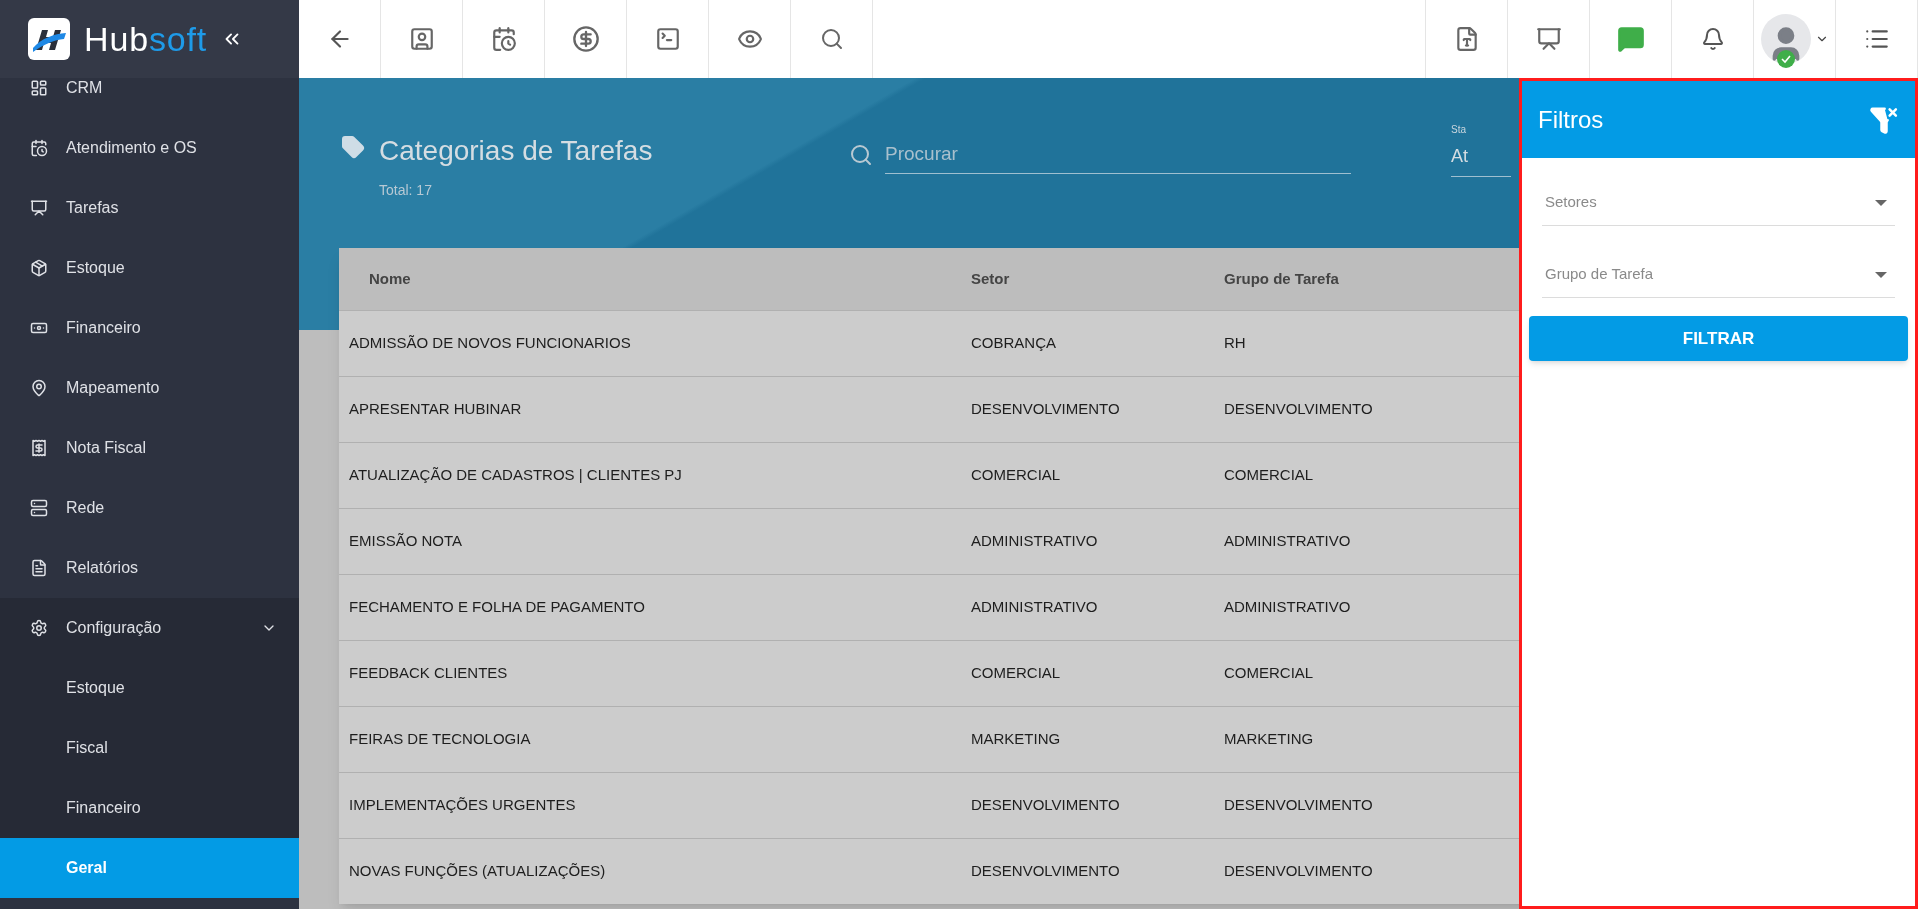 Image resolution: width=1918 pixels, height=909 pixels. Describe the element at coordinates (406, 541) in the screenshot. I see `table-cell: EMISSÃO NOTA` at that location.